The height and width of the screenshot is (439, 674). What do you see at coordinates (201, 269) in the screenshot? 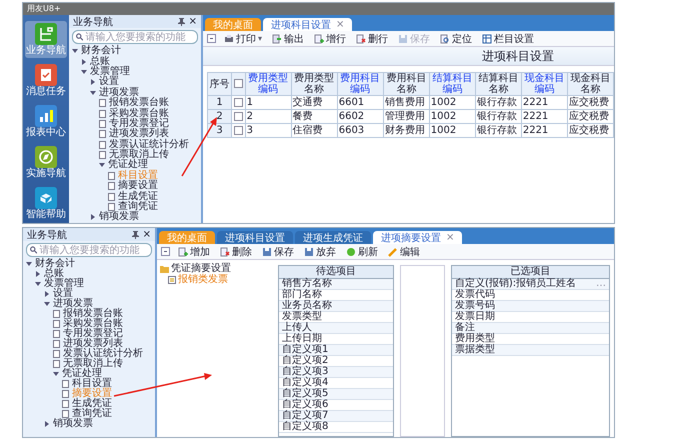
I see `tree-item: 凭证摘要设置` at bounding box center [201, 269].